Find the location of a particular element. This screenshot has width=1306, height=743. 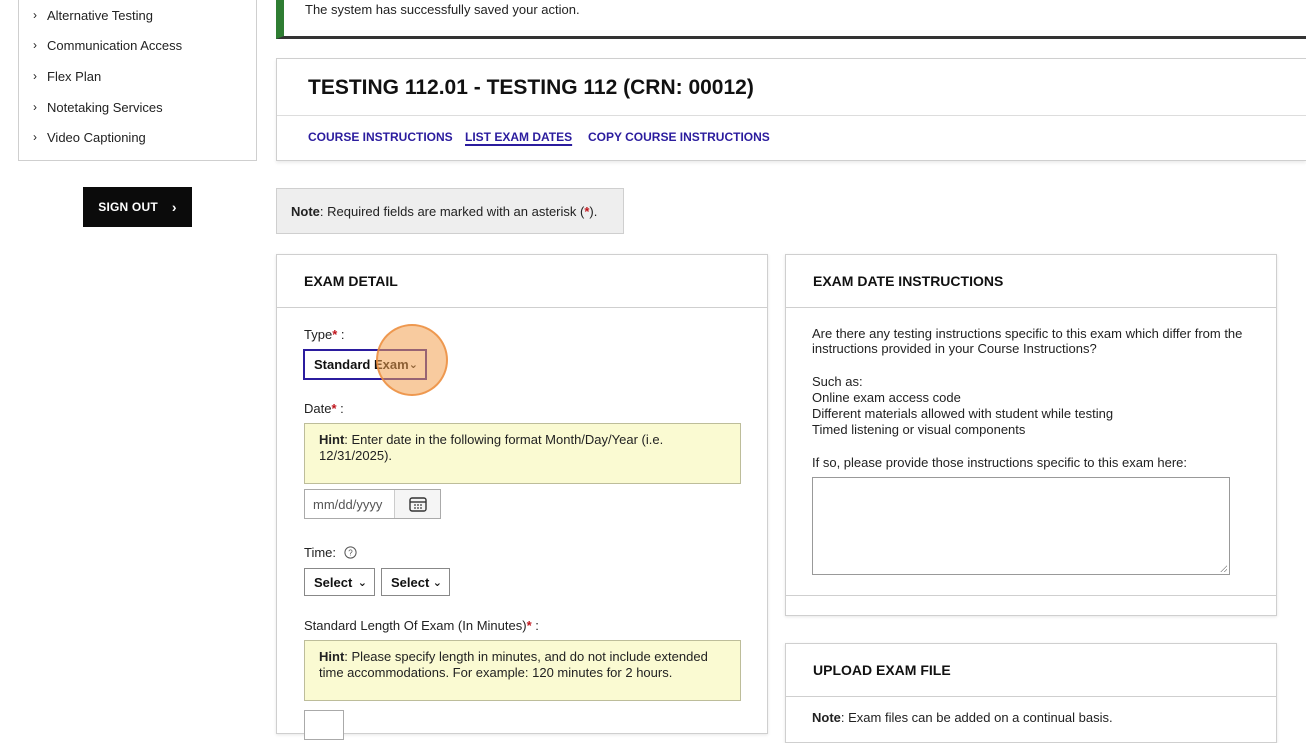

date-field: mm/dd/yyyy is located at coordinates (372, 504).